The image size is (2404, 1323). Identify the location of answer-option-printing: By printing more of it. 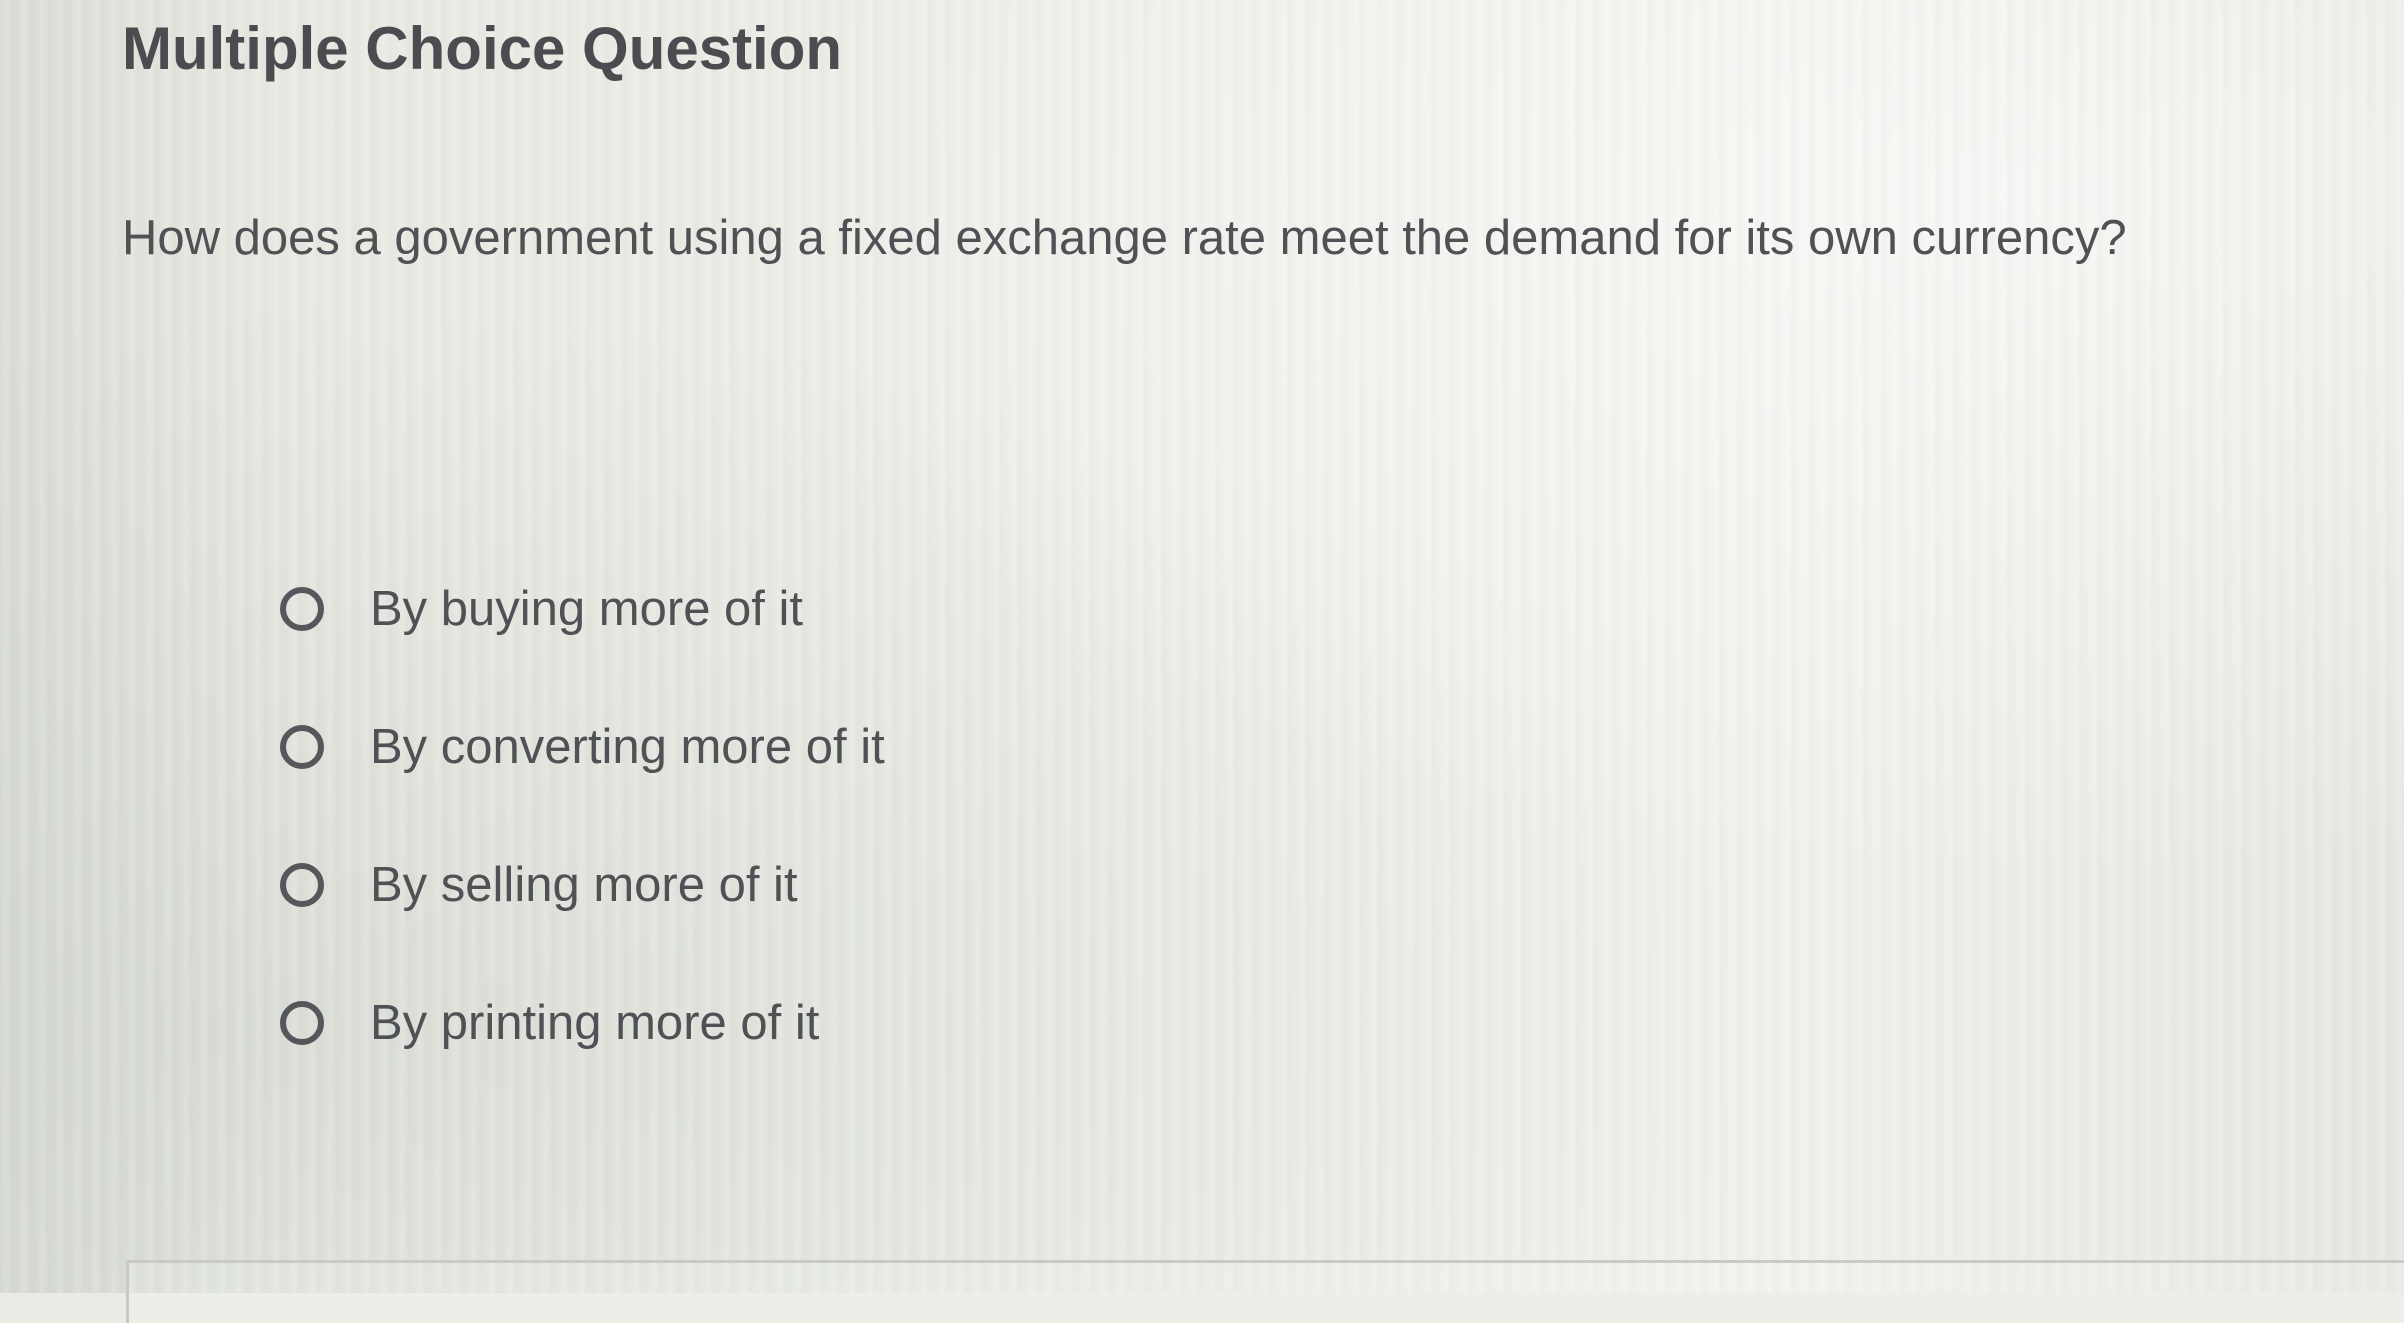
(582, 1023).